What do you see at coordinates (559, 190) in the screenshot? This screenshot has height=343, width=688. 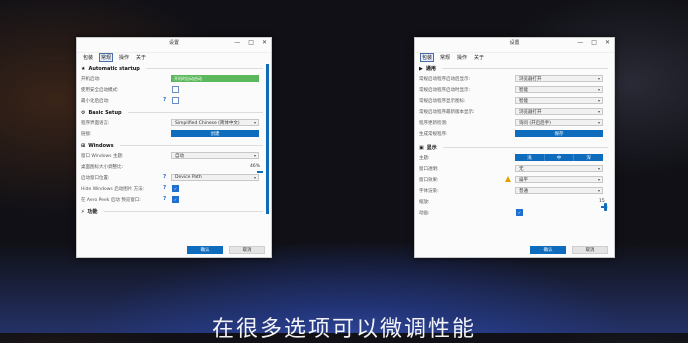 I see `font-render-select: 普通 ▾` at bounding box center [559, 190].